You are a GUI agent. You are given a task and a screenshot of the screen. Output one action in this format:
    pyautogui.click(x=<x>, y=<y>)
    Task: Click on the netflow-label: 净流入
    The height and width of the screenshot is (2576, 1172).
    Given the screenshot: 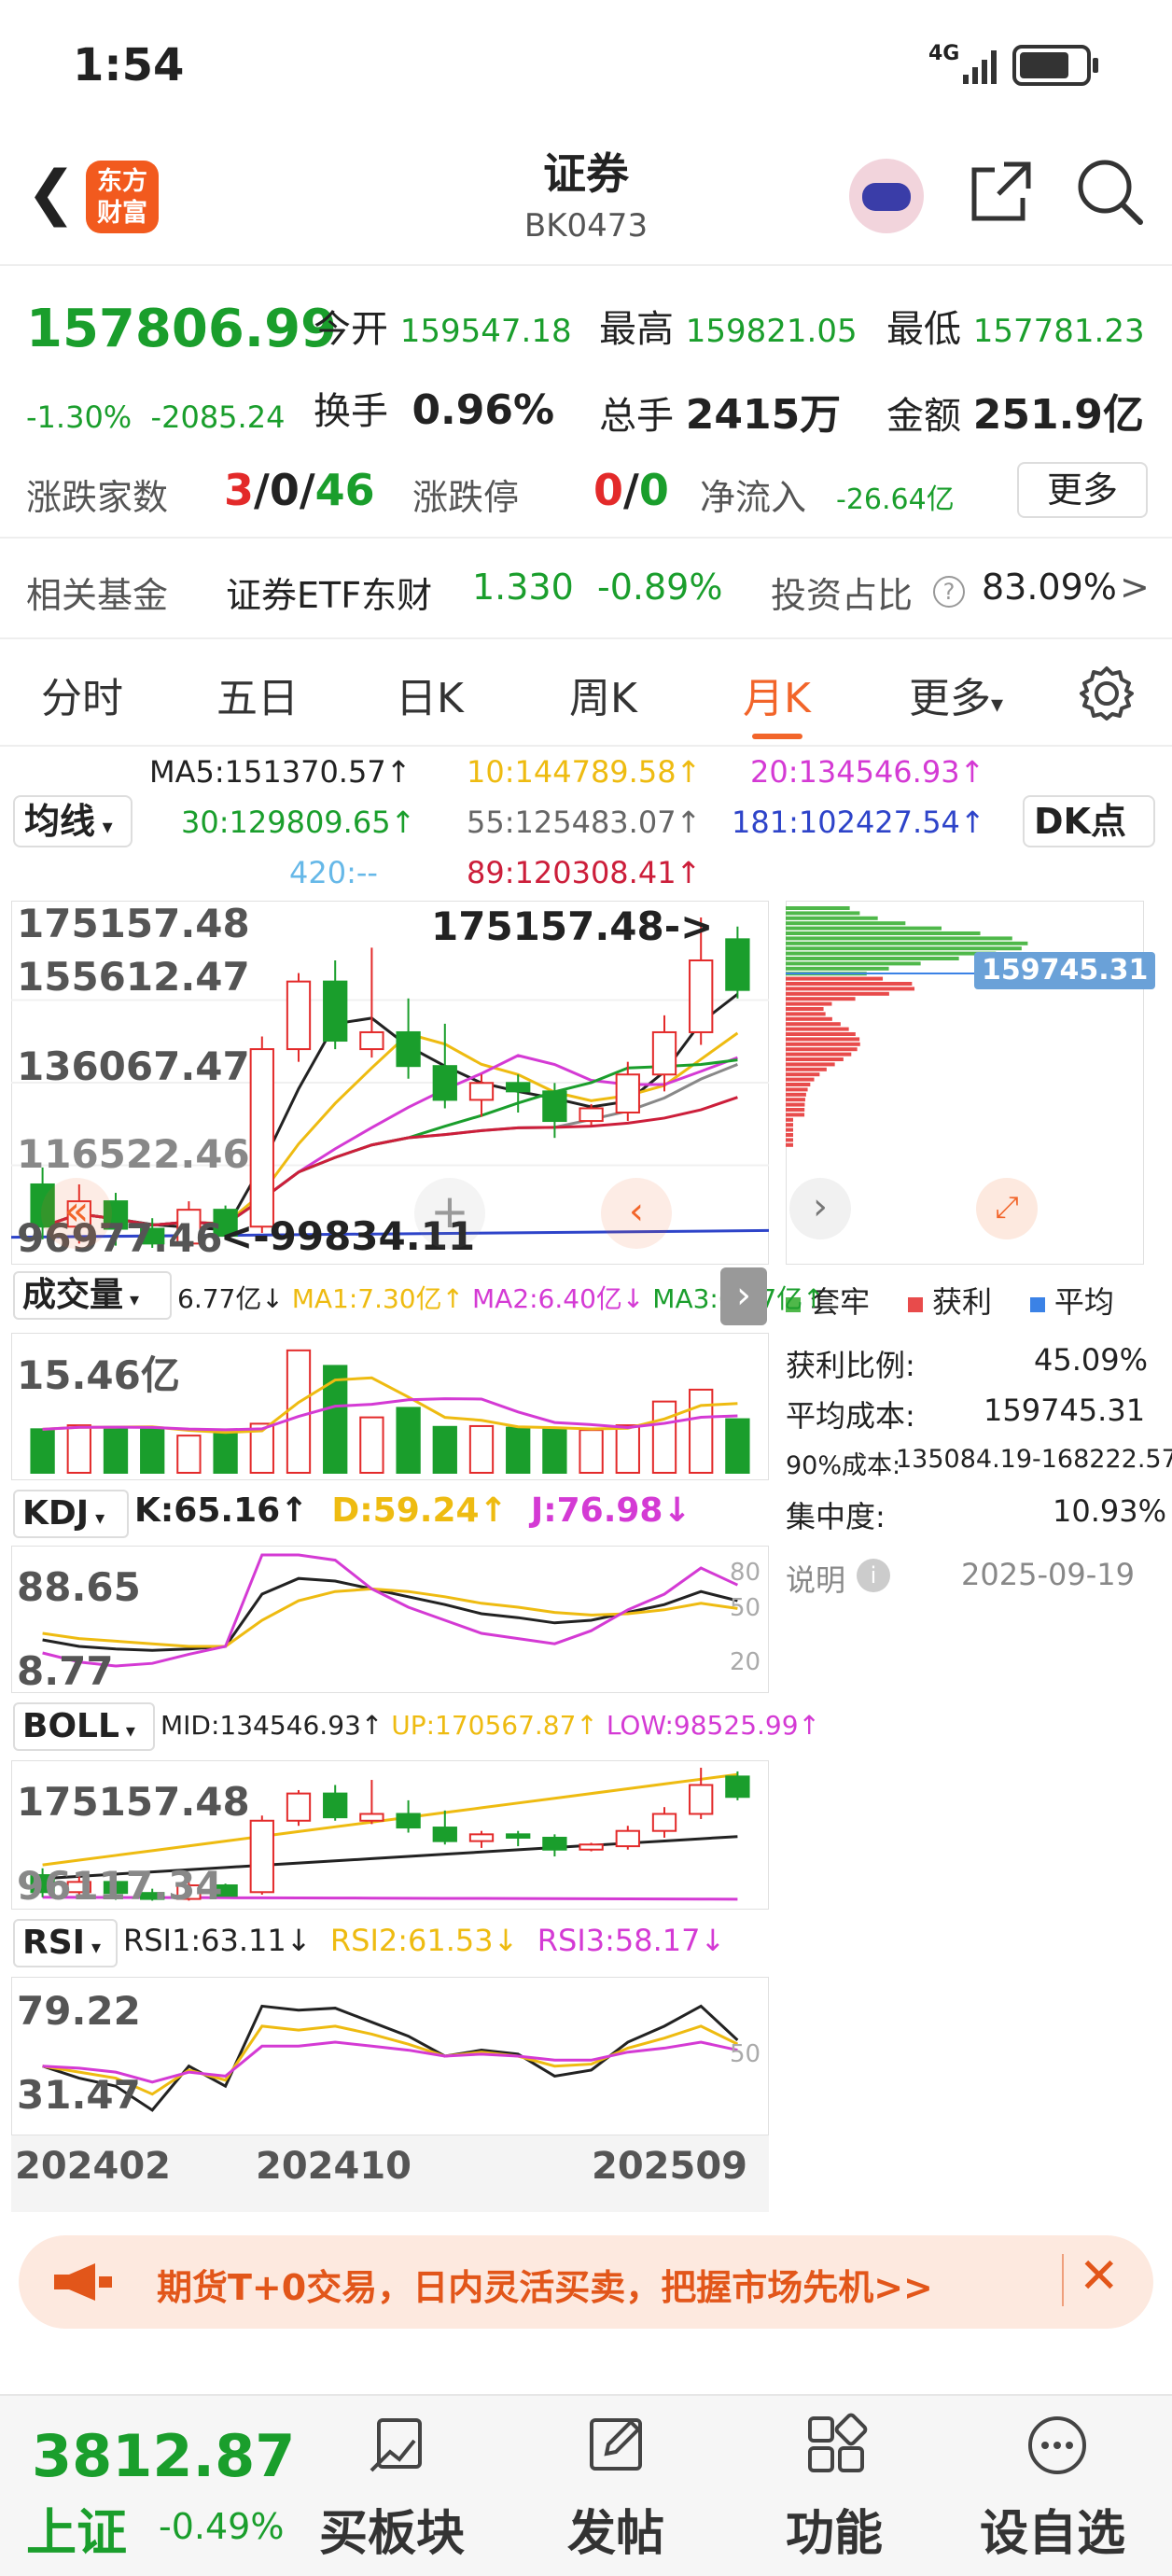 What is the action you would take?
    pyautogui.click(x=753, y=497)
    